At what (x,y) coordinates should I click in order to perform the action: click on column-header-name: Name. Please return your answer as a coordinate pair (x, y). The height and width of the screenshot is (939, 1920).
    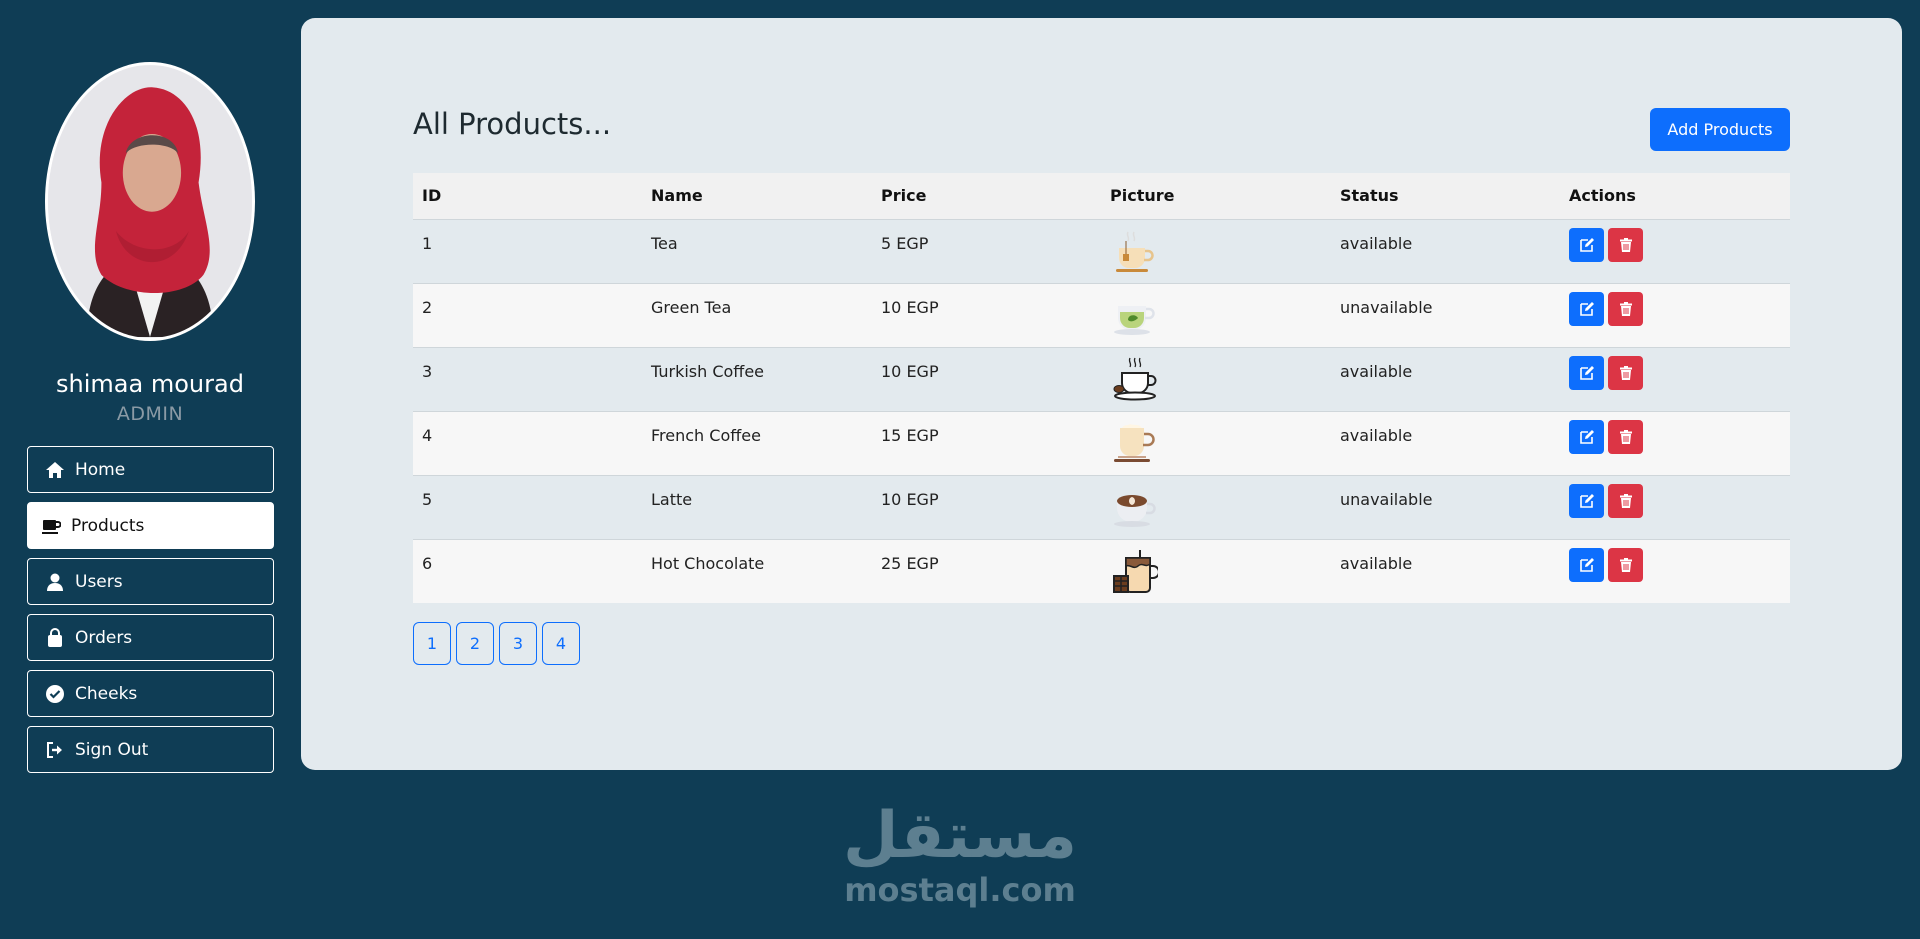
    Looking at the image, I should click on (677, 196).